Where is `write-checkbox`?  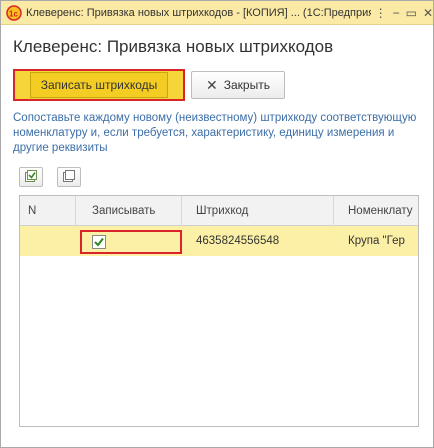 write-checkbox is located at coordinates (99, 242).